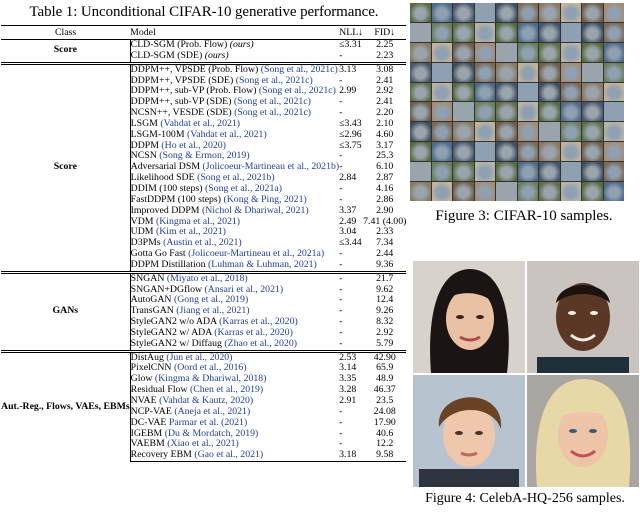 The image size is (640, 512). I want to click on model-name: NCSN, so click(145, 156).